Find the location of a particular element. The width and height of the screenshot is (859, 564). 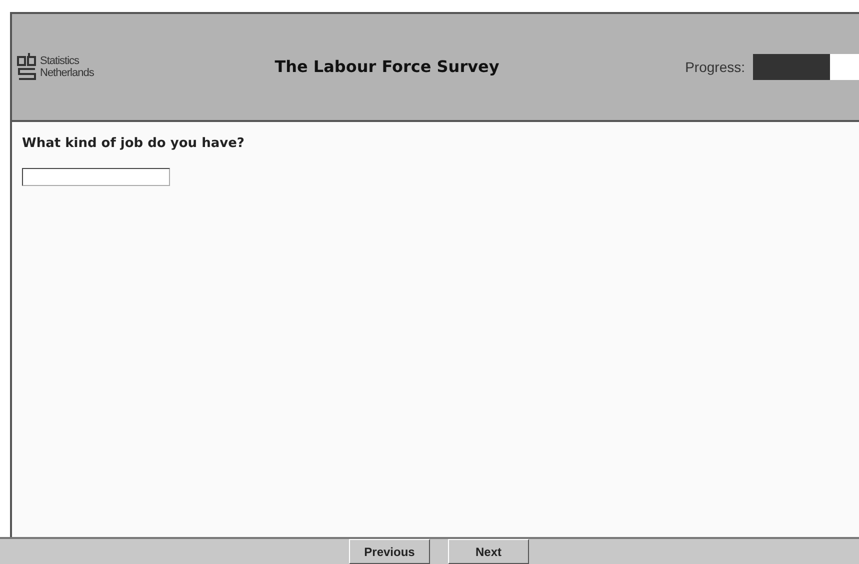

survey-title: The Labour Force Survey is located at coordinates (387, 67).